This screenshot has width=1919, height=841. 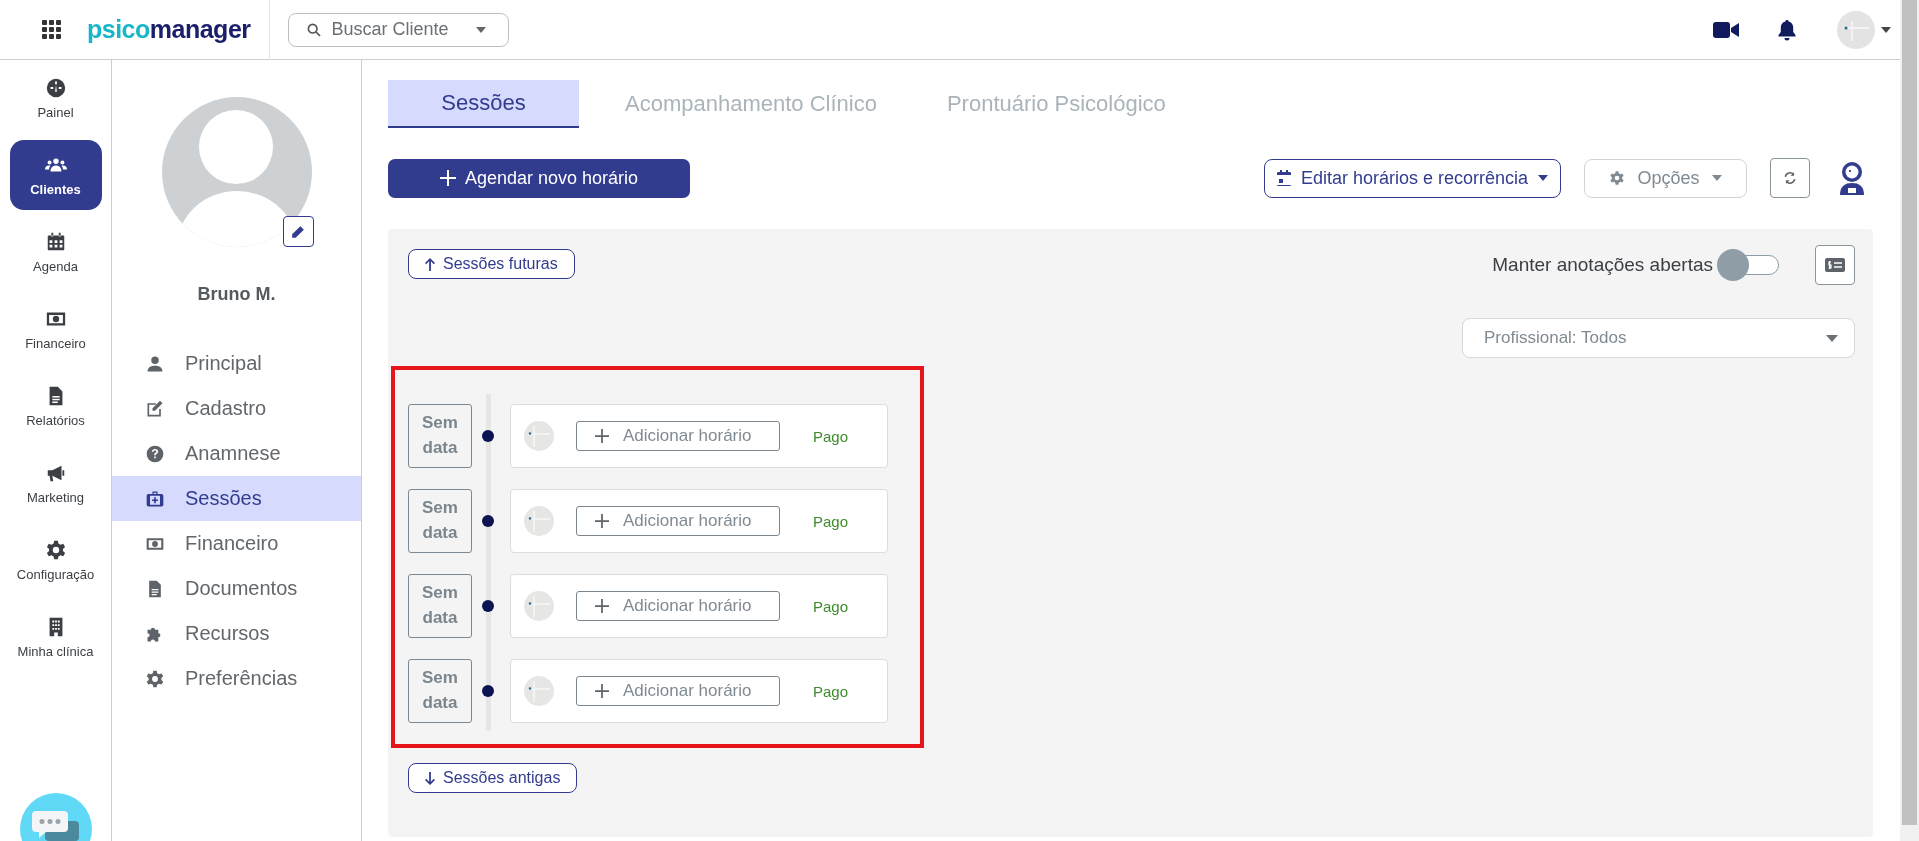 What do you see at coordinates (236, 363) in the screenshot?
I see `client-menu-item: Principal` at bounding box center [236, 363].